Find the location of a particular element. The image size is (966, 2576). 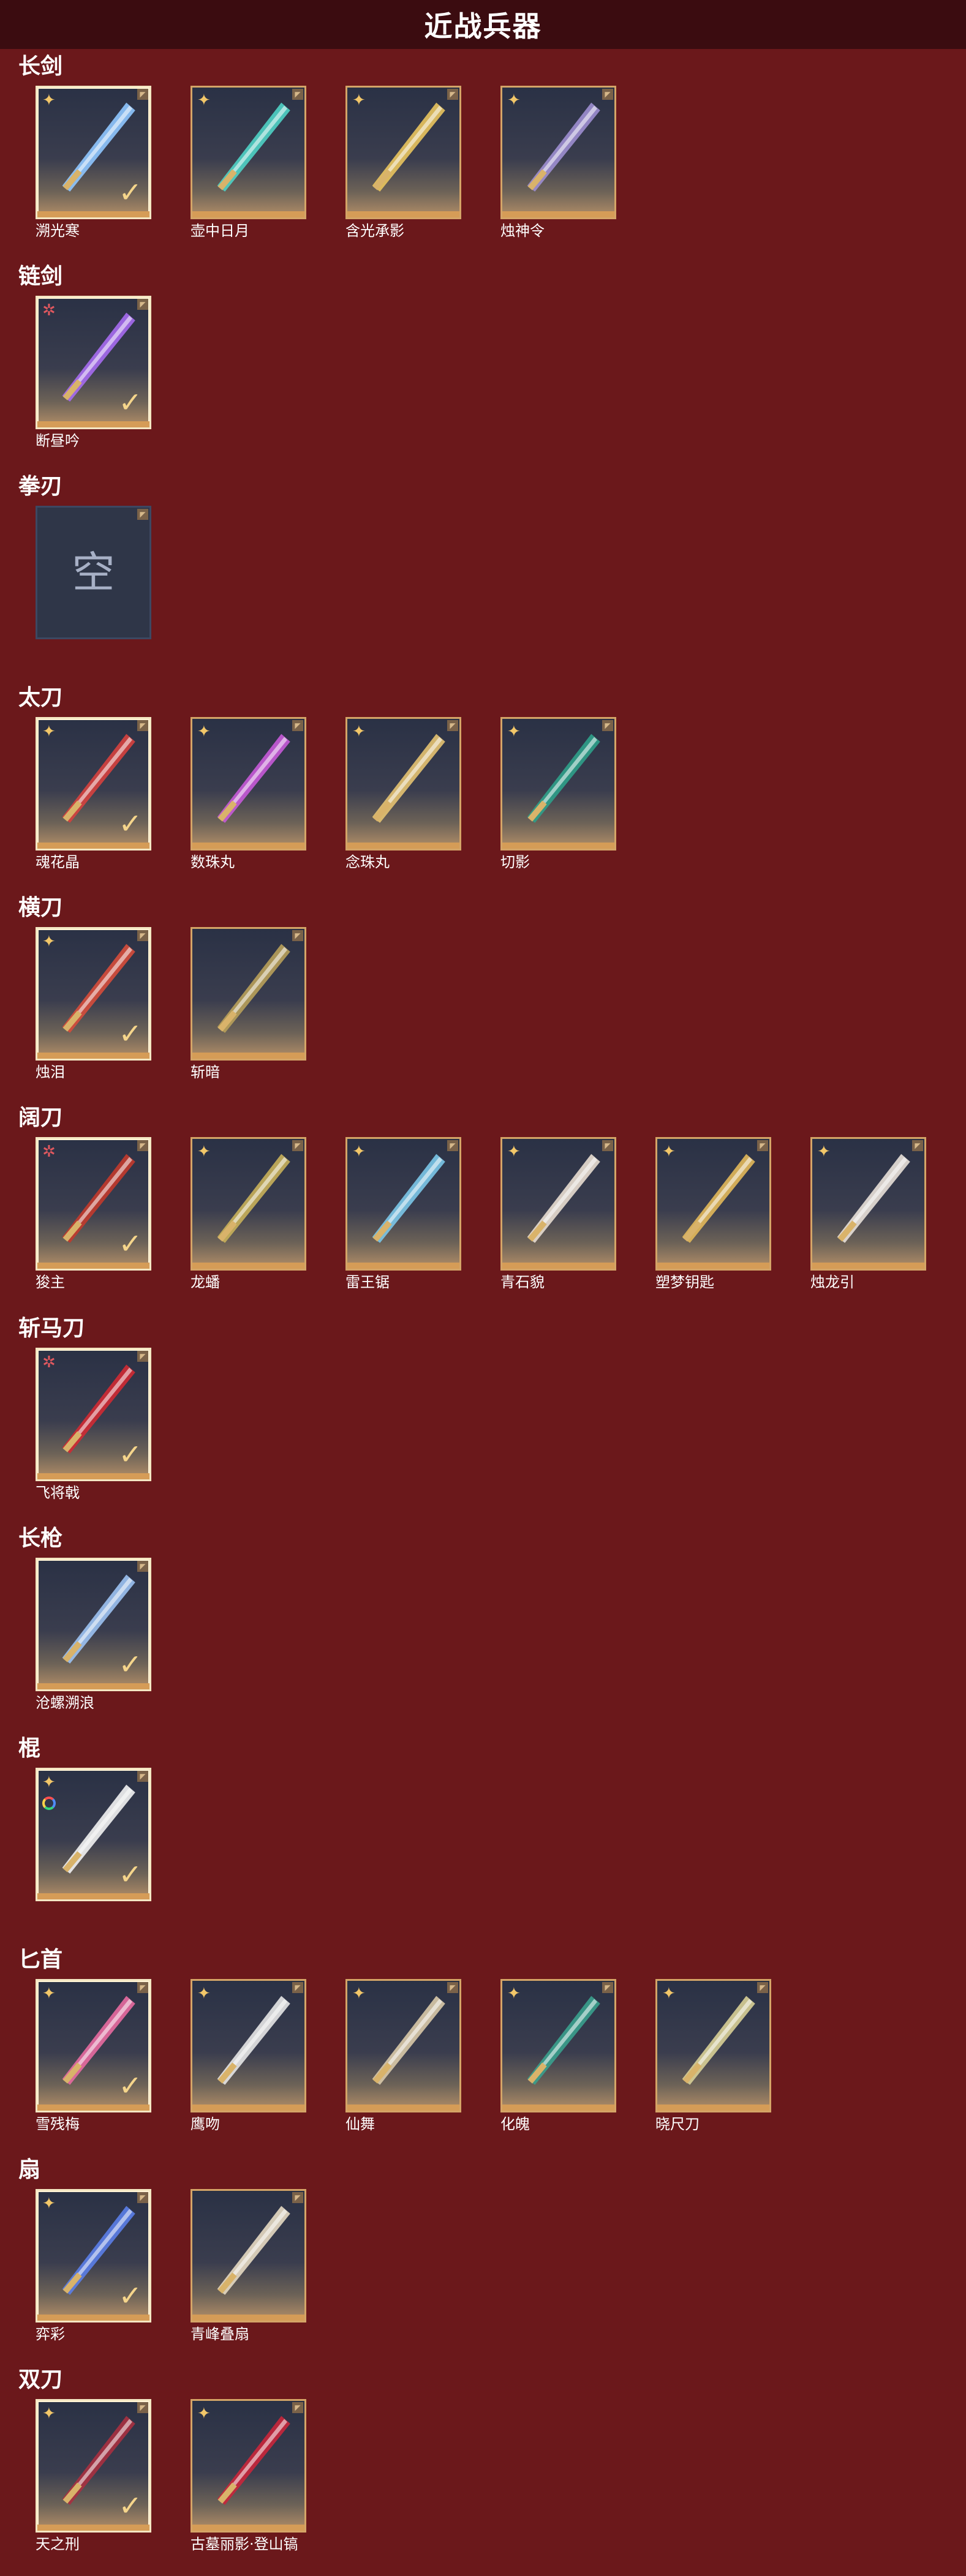

weapon-item: ✲ ✓ ◤ 断昼吟 is located at coordinates (95, 373).